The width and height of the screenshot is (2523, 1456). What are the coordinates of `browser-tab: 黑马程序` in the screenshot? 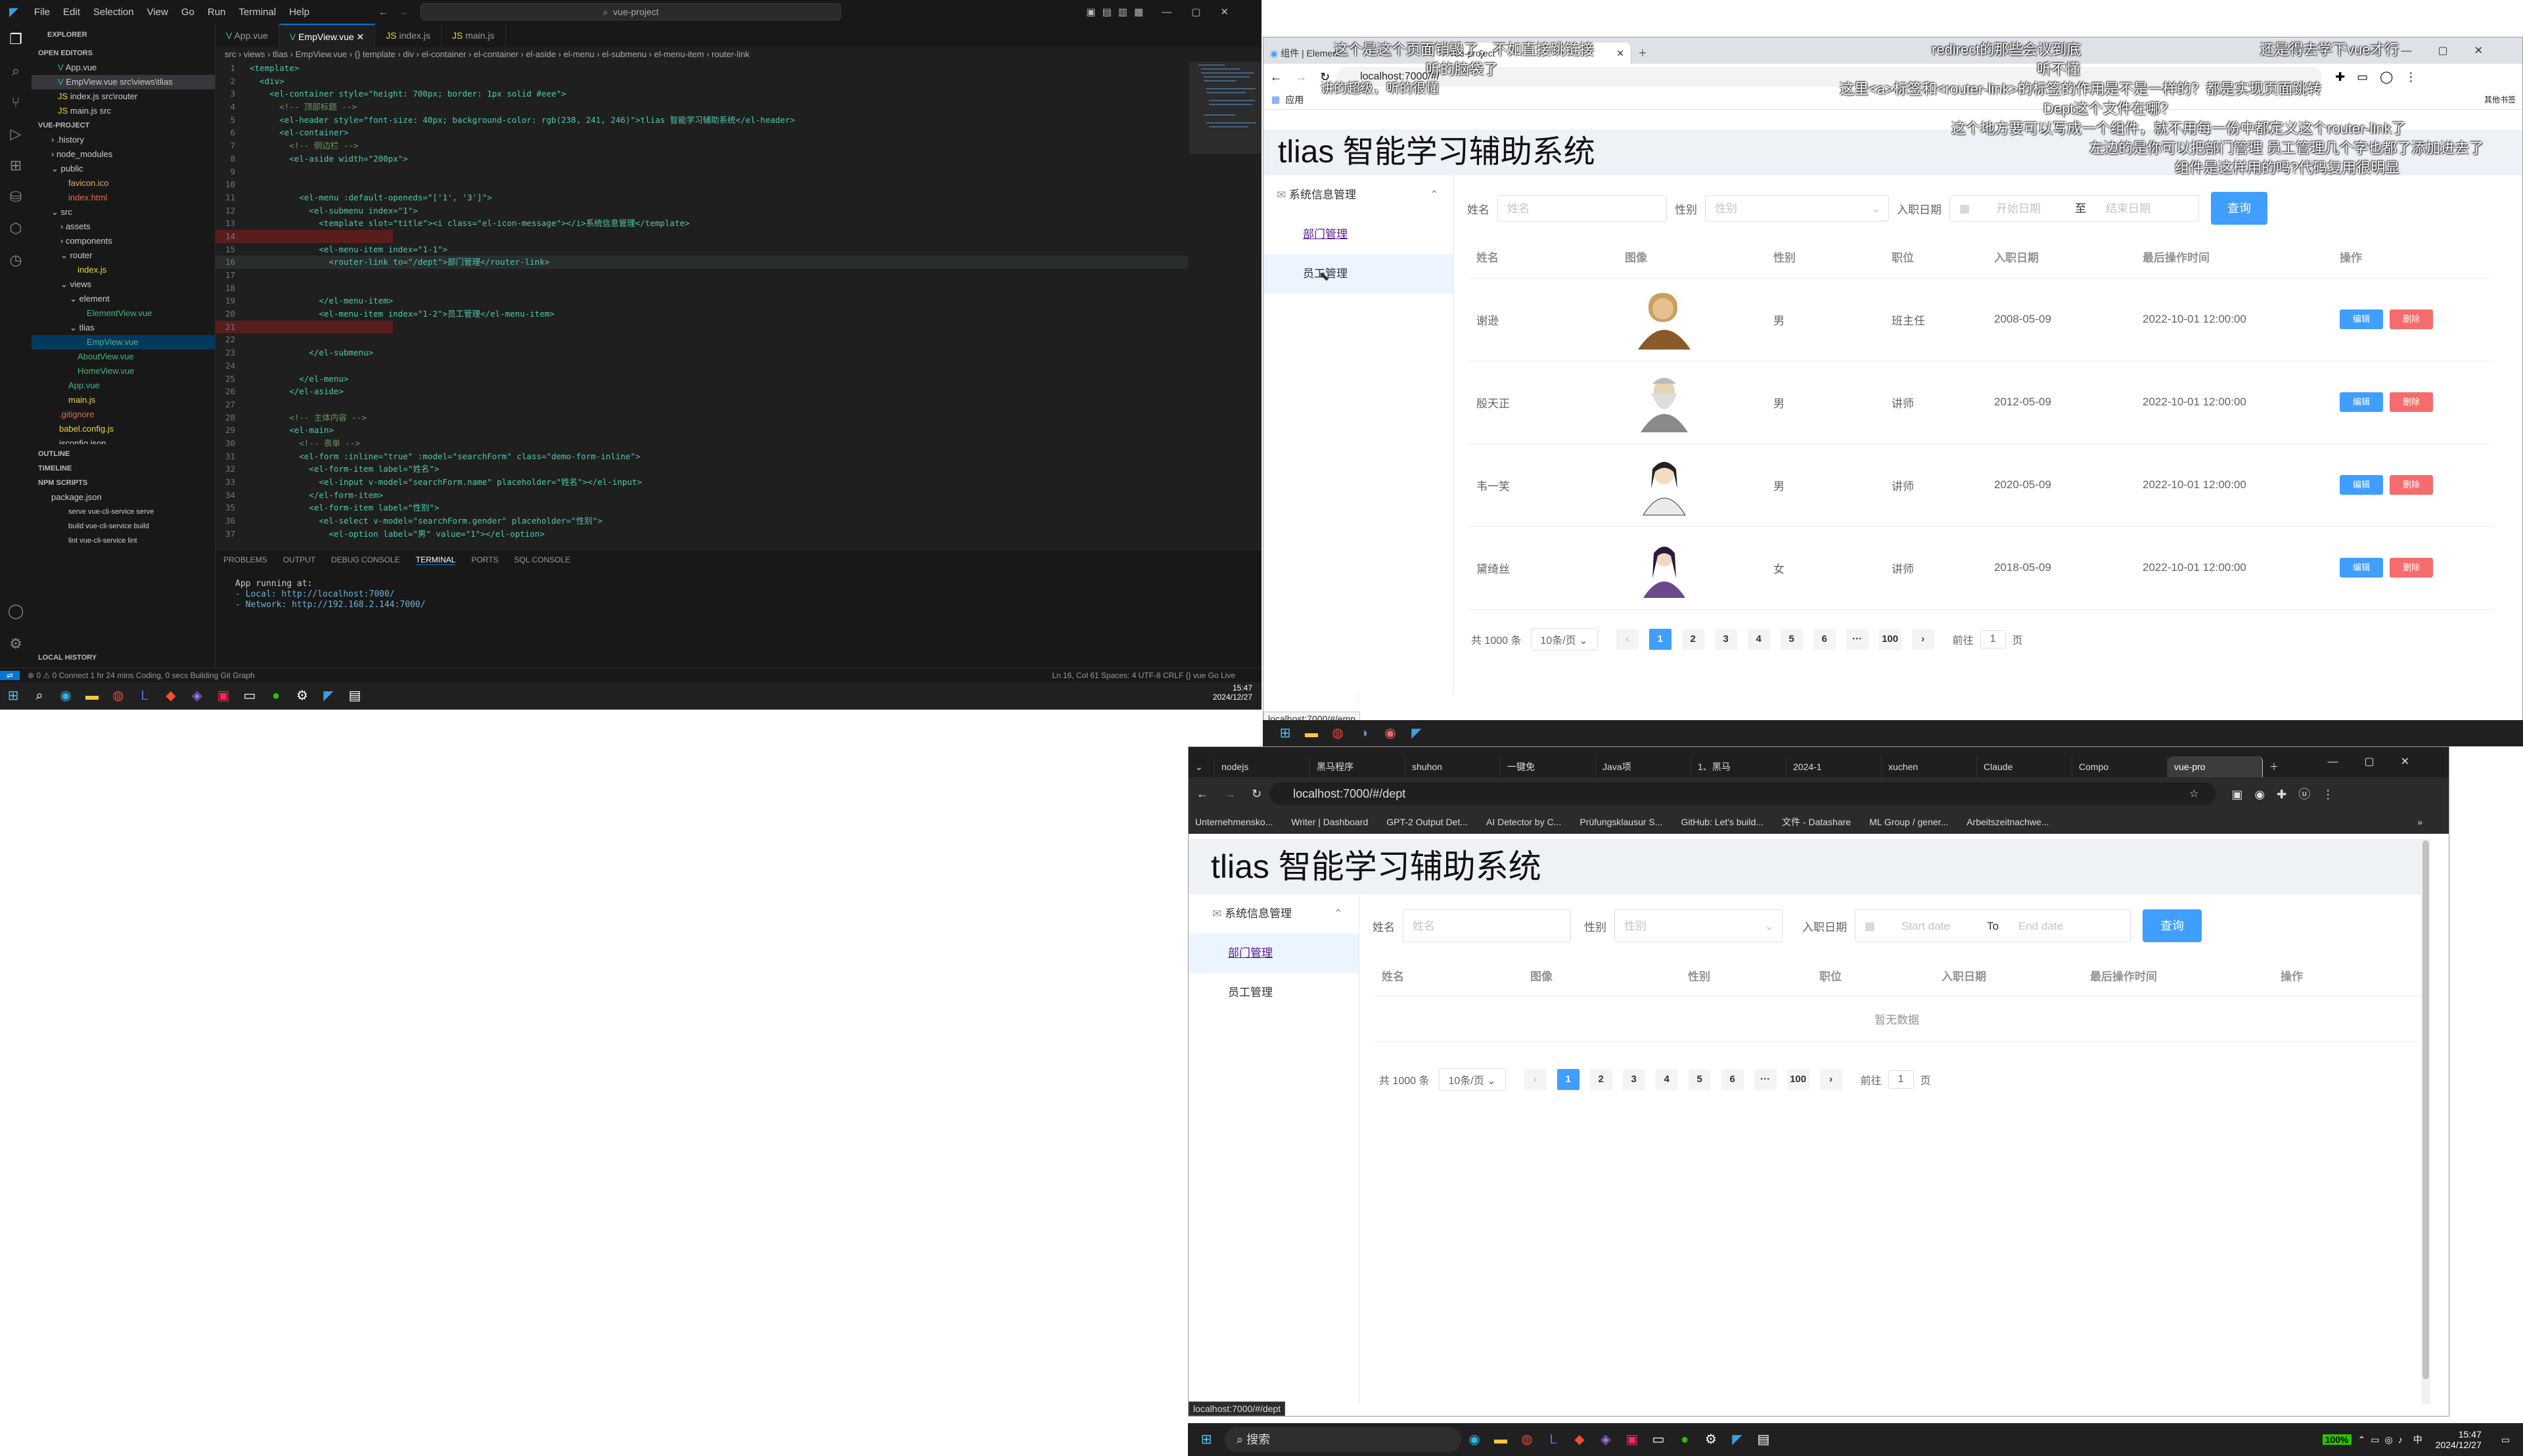 It's located at (1357, 766).